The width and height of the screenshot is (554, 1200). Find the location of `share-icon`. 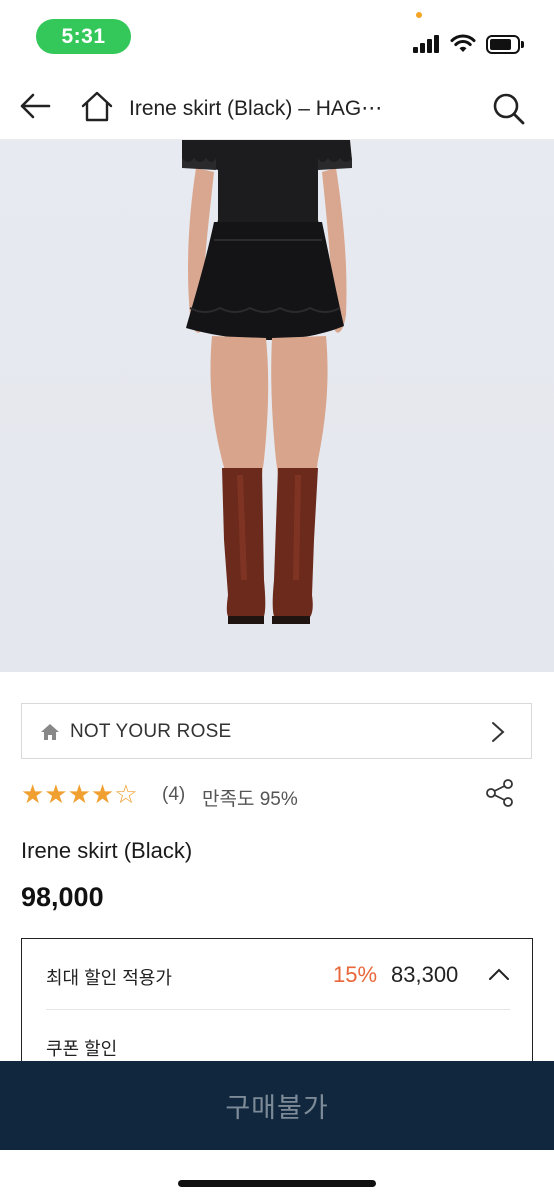

share-icon is located at coordinates (500, 793).